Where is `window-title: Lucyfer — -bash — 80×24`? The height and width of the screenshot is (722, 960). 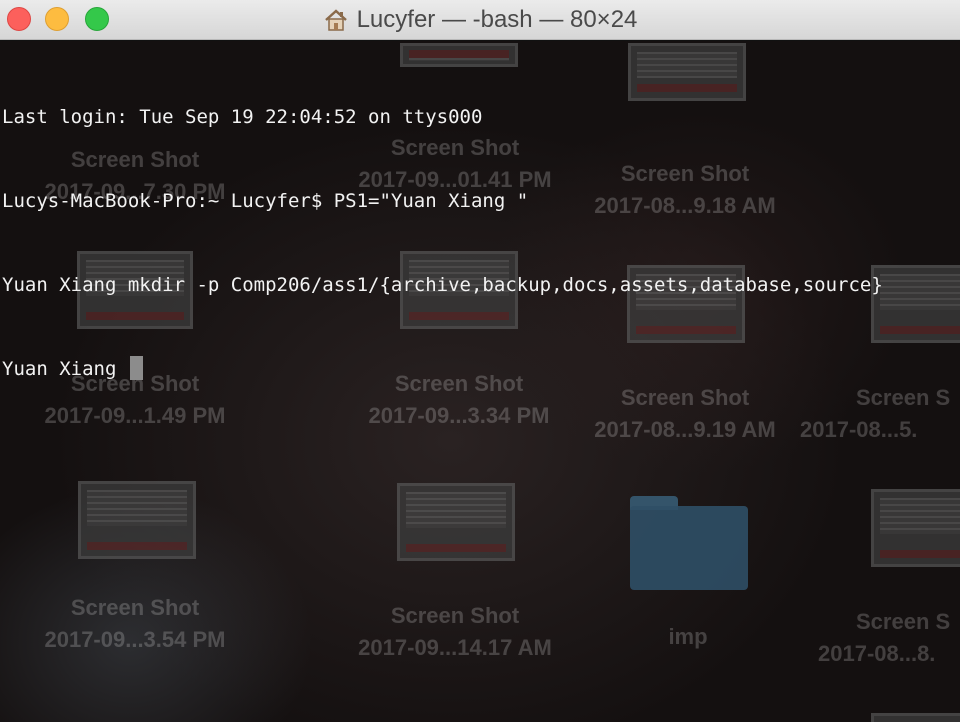
window-title: Lucyfer — -bash — 80×24 is located at coordinates (497, 19).